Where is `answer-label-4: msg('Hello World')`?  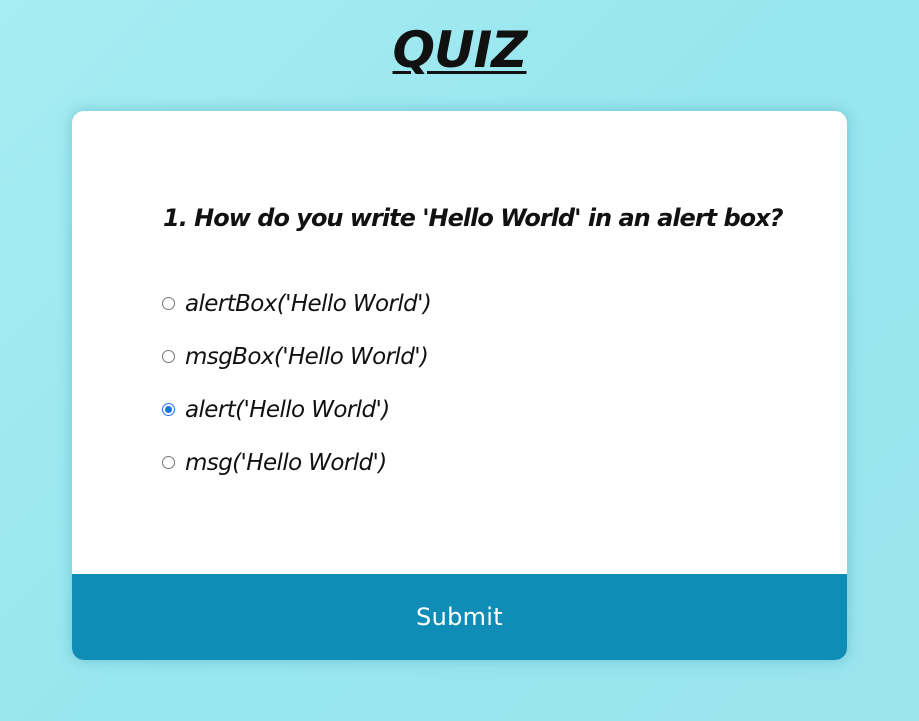 answer-label-4: msg('Hello World') is located at coordinates (286, 463).